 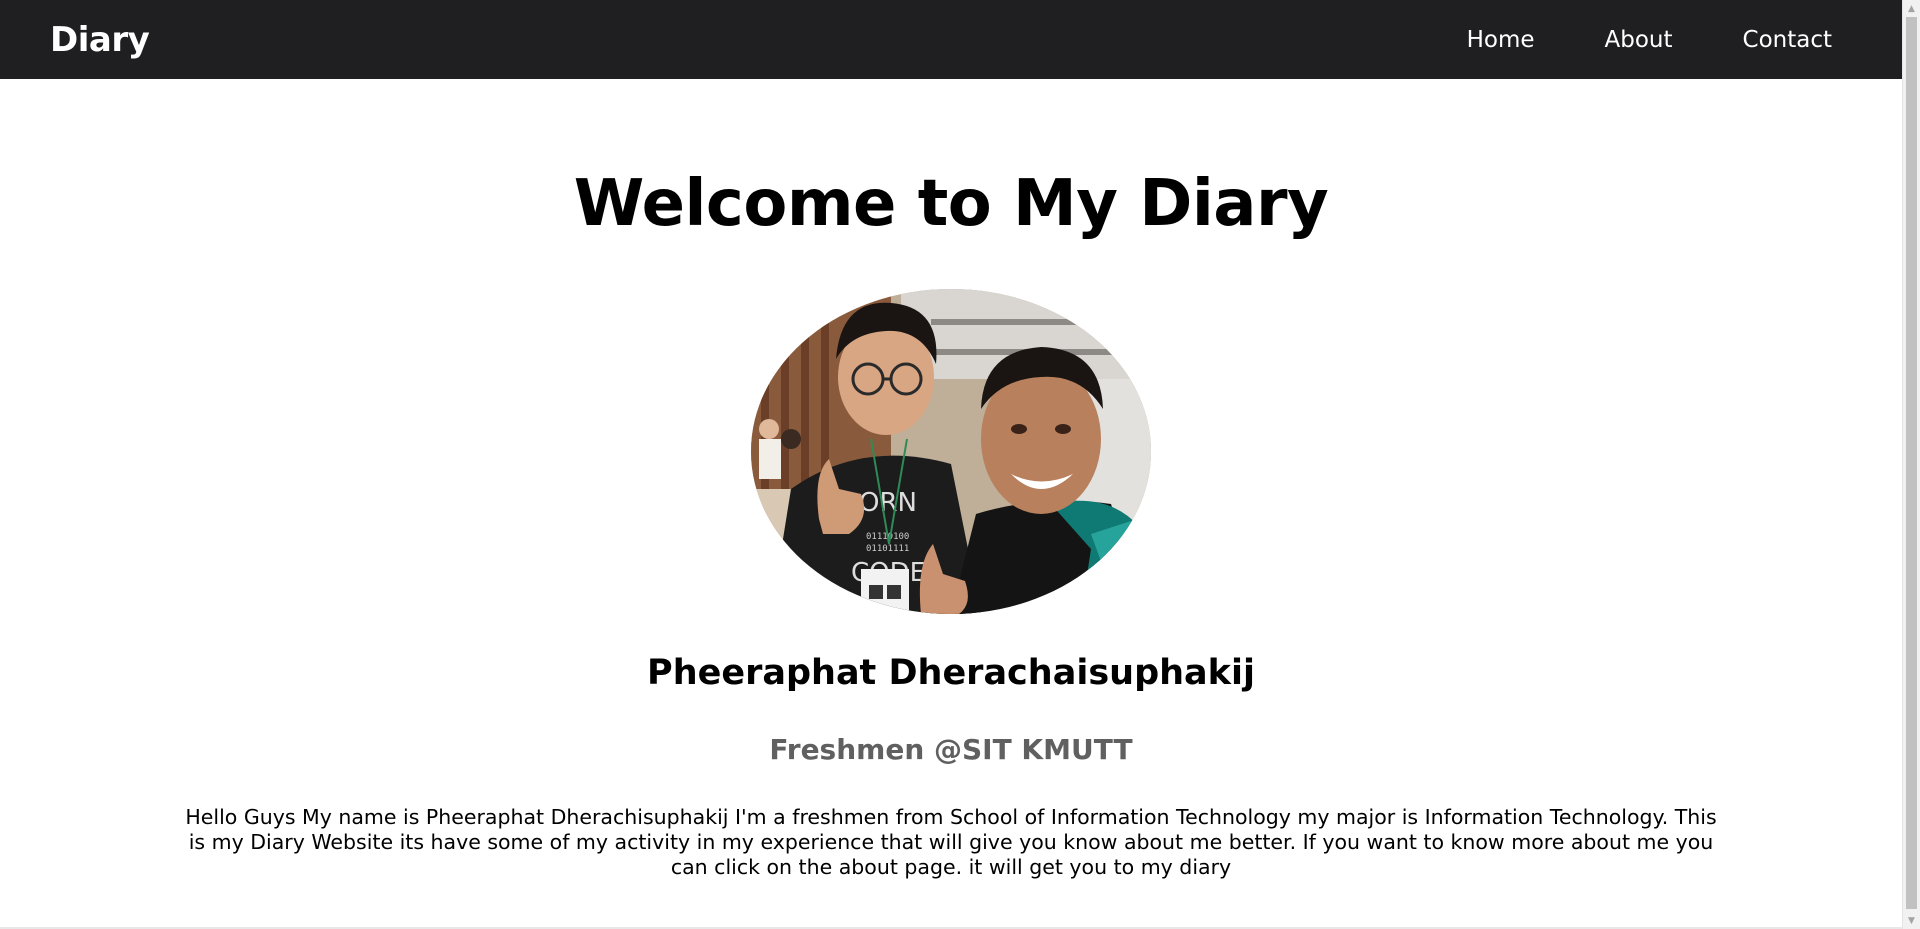 I want to click on nav-link-about: About, so click(x=1639, y=40).